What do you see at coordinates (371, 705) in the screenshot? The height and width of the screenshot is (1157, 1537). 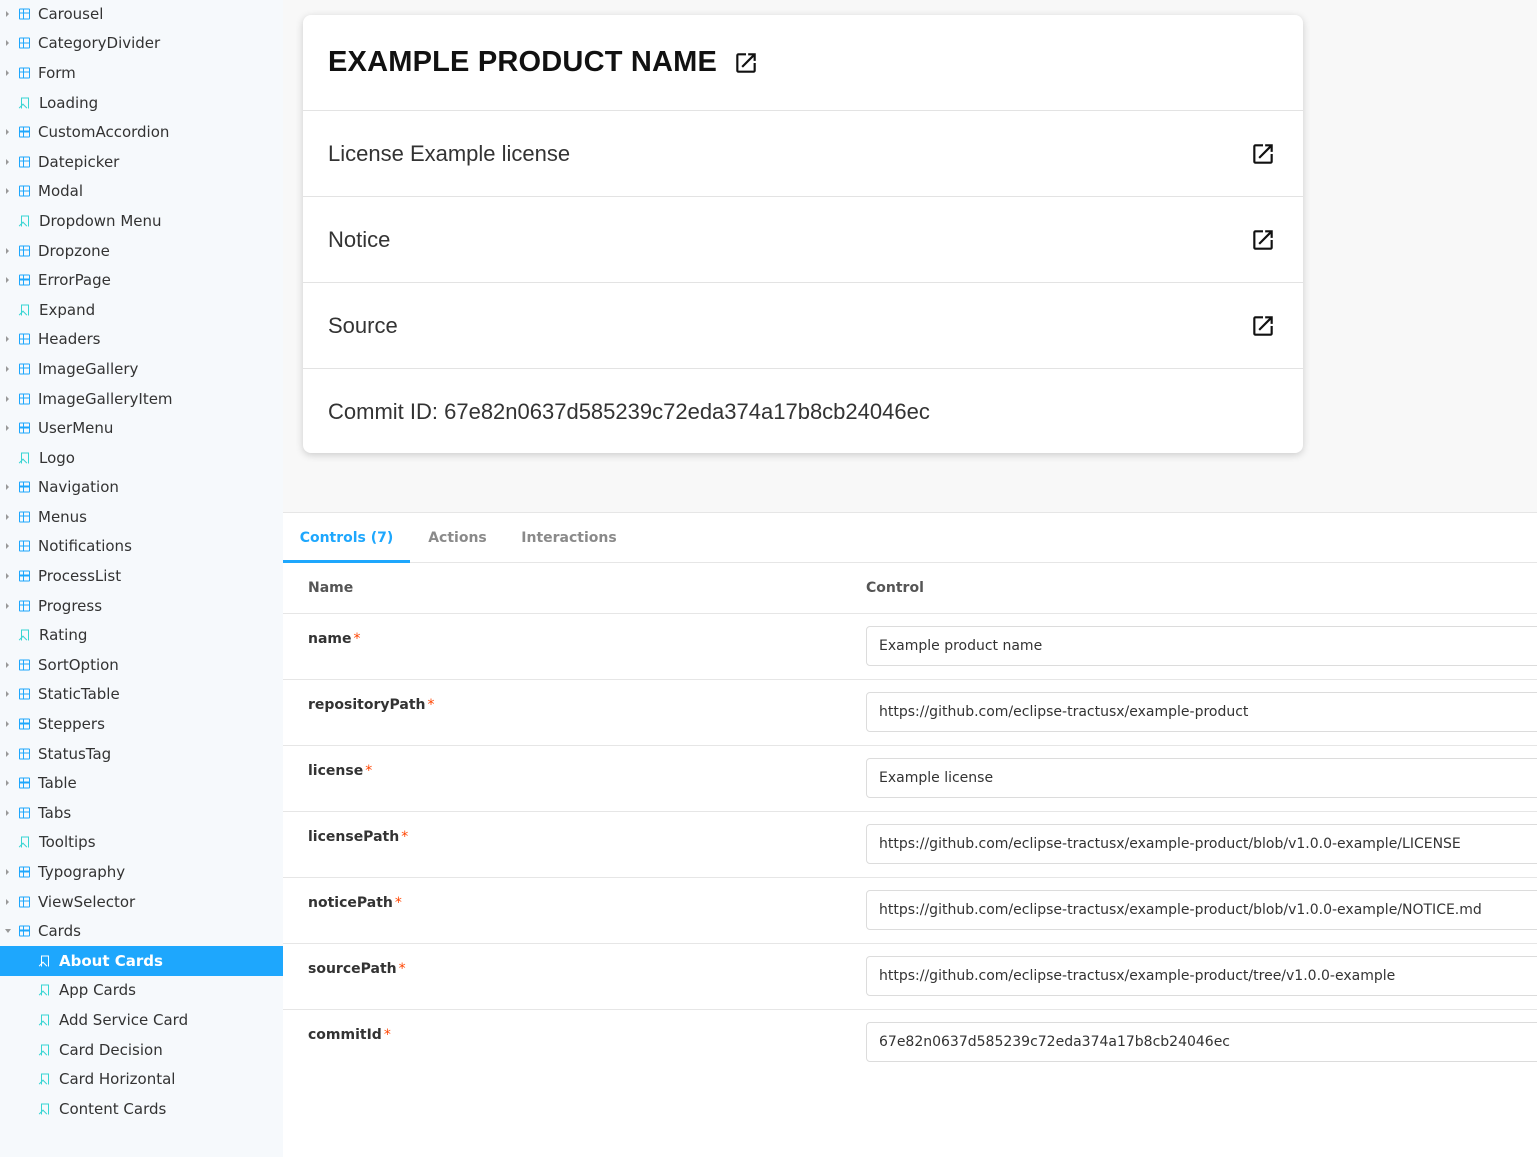 I see `prop-name: repositoryPath *` at bounding box center [371, 705].